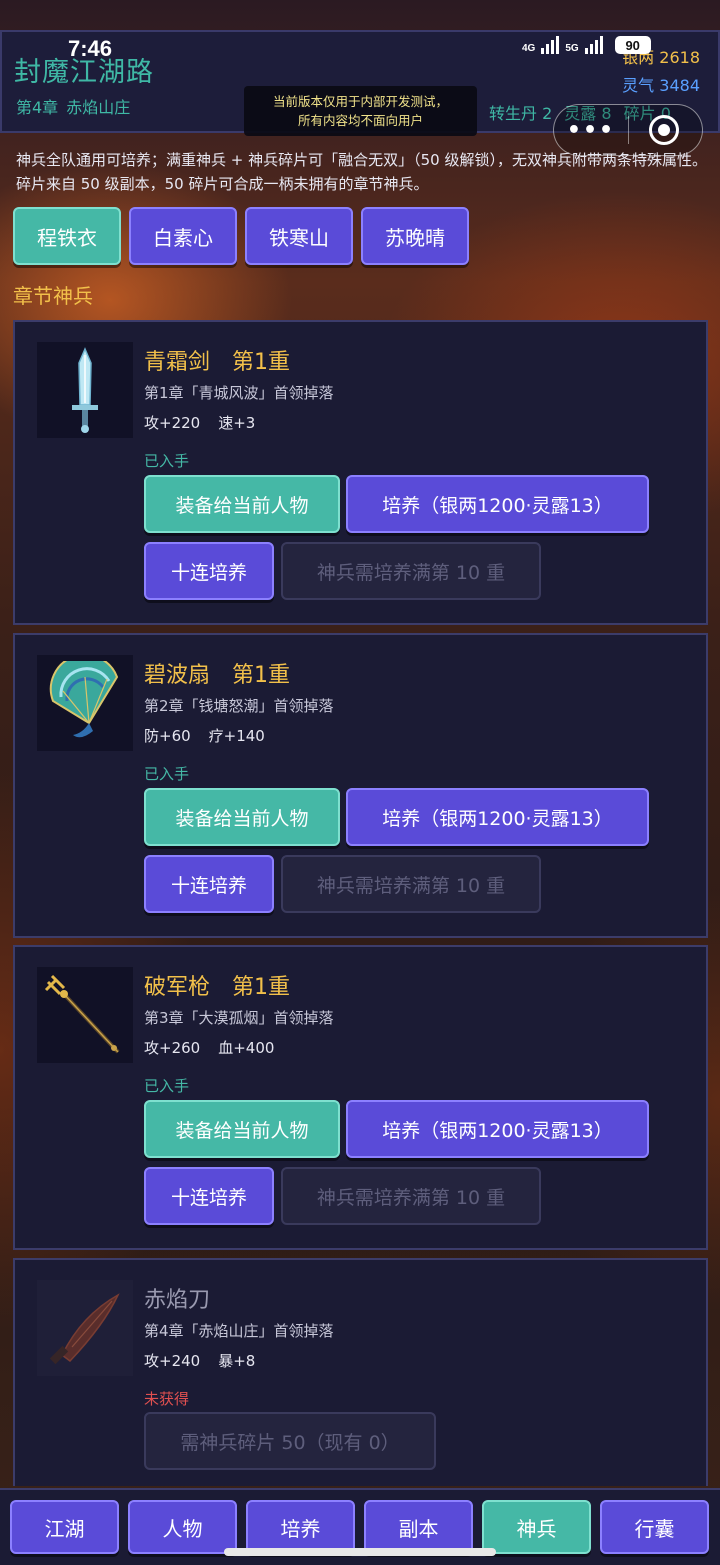 This screenshot has width=720, height=1565. I want to click on status-time: 7:46, so click(90, 48).